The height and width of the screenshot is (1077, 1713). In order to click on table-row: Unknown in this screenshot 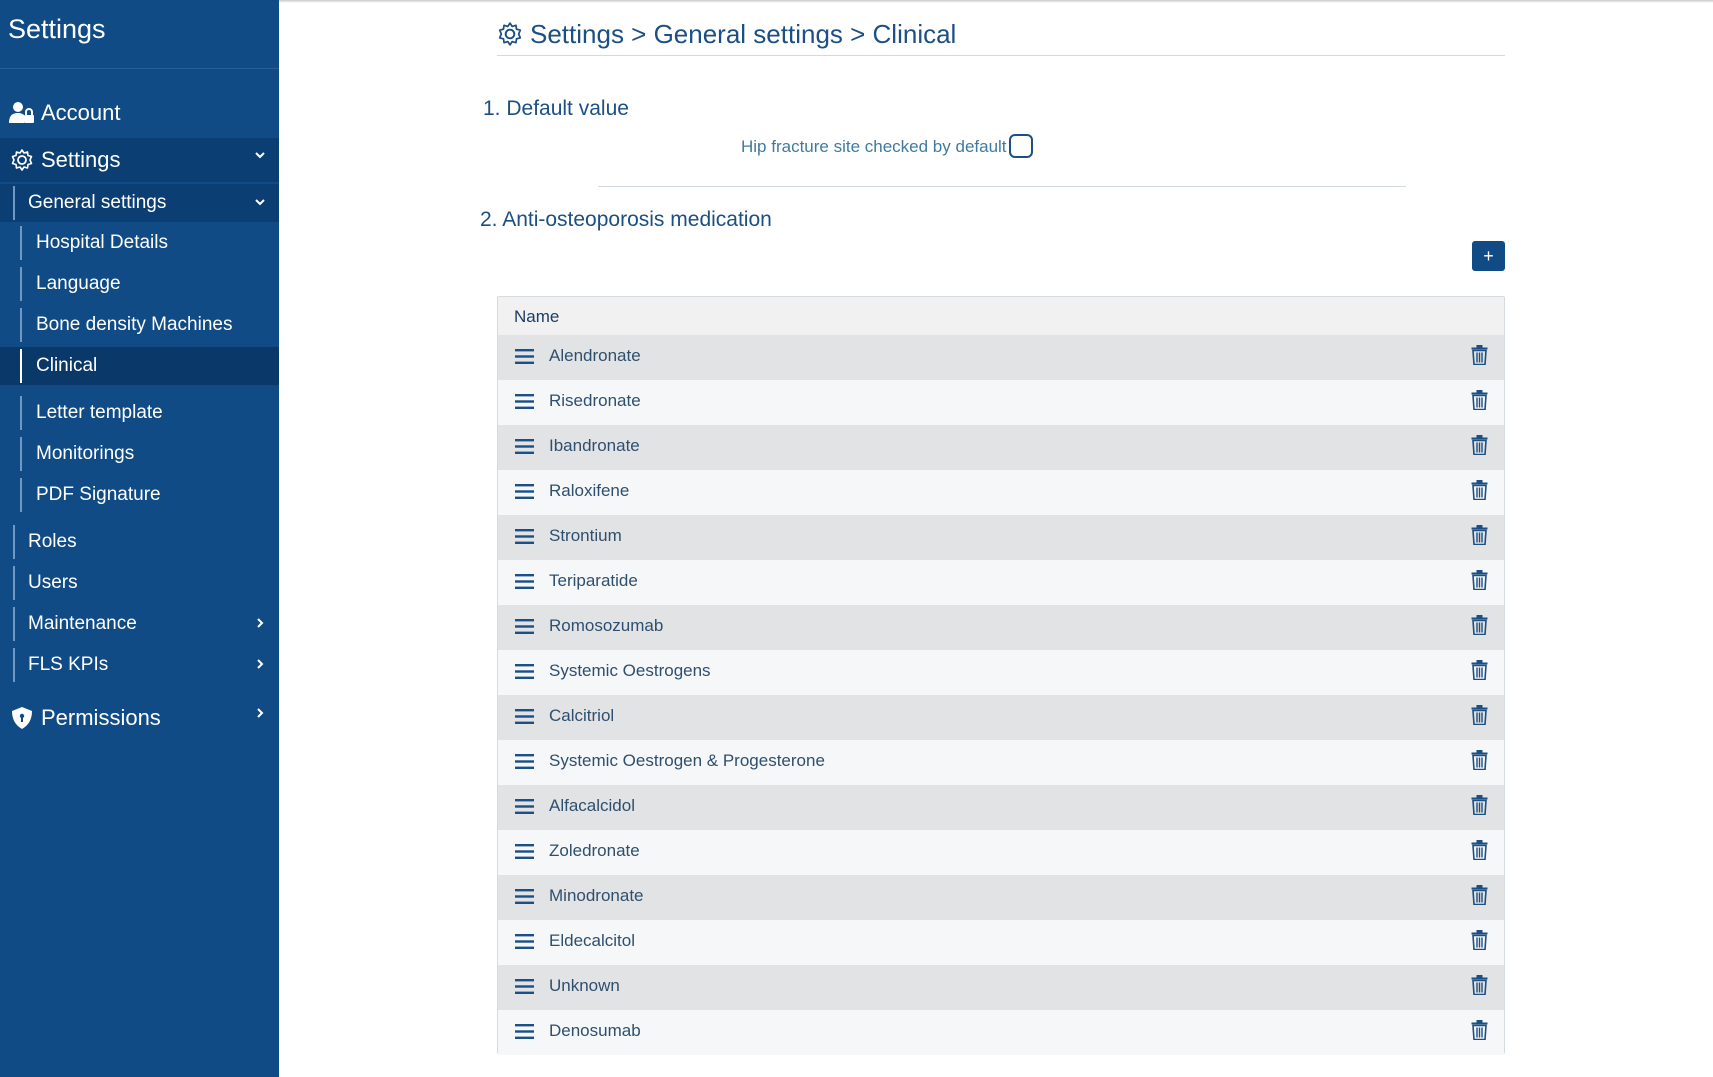, I will do `click(1001, 987)`.